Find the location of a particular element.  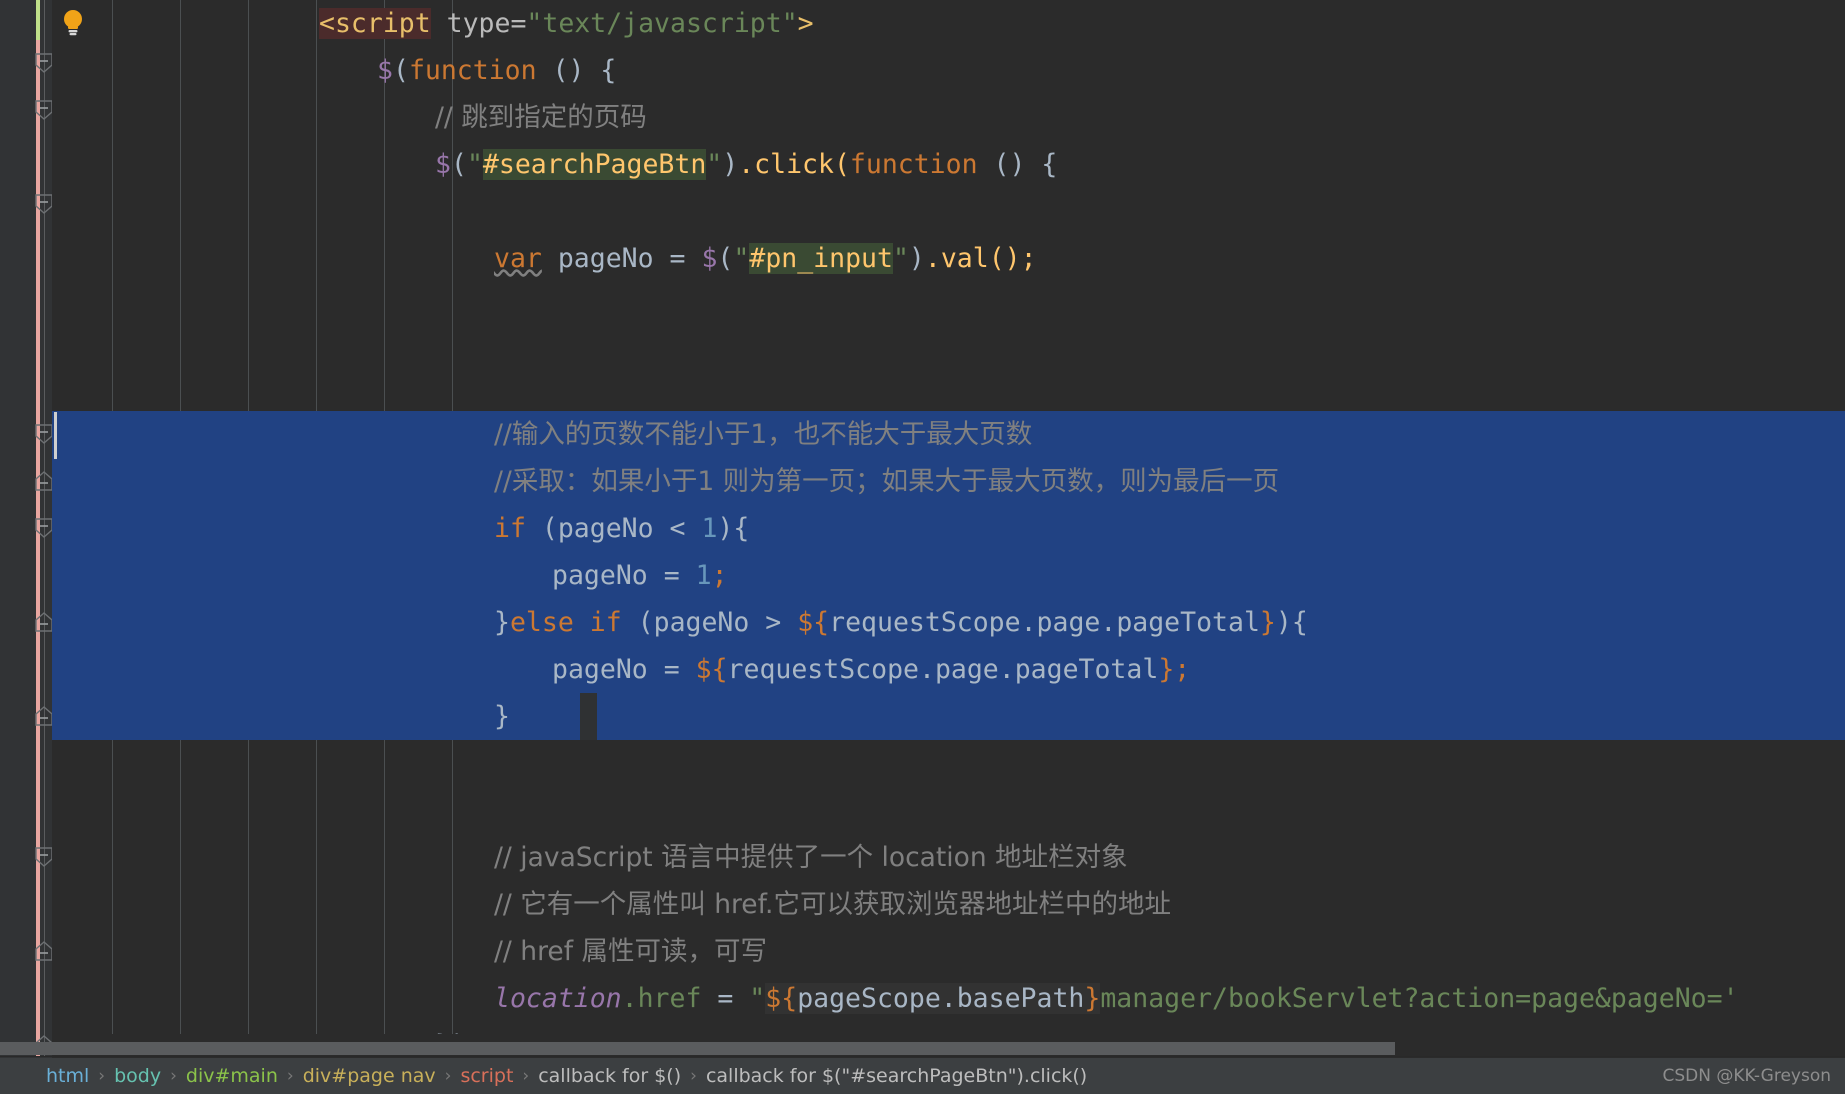

code-line: // 它有一个属性叫 href.它可以获取浏览器地址栏中的地址 is located at coordinates (611, 904).